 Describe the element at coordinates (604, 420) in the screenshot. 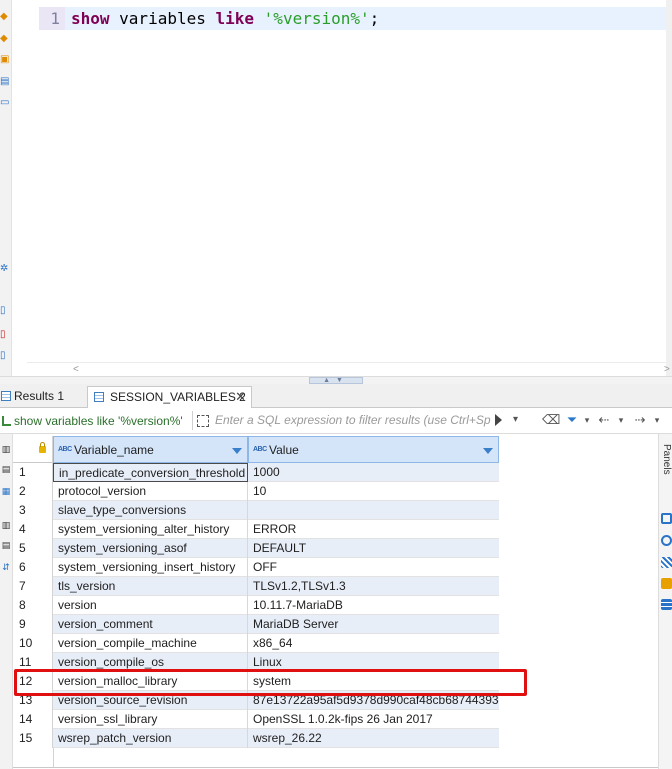

I see `back-icon: ⇠` at that location.